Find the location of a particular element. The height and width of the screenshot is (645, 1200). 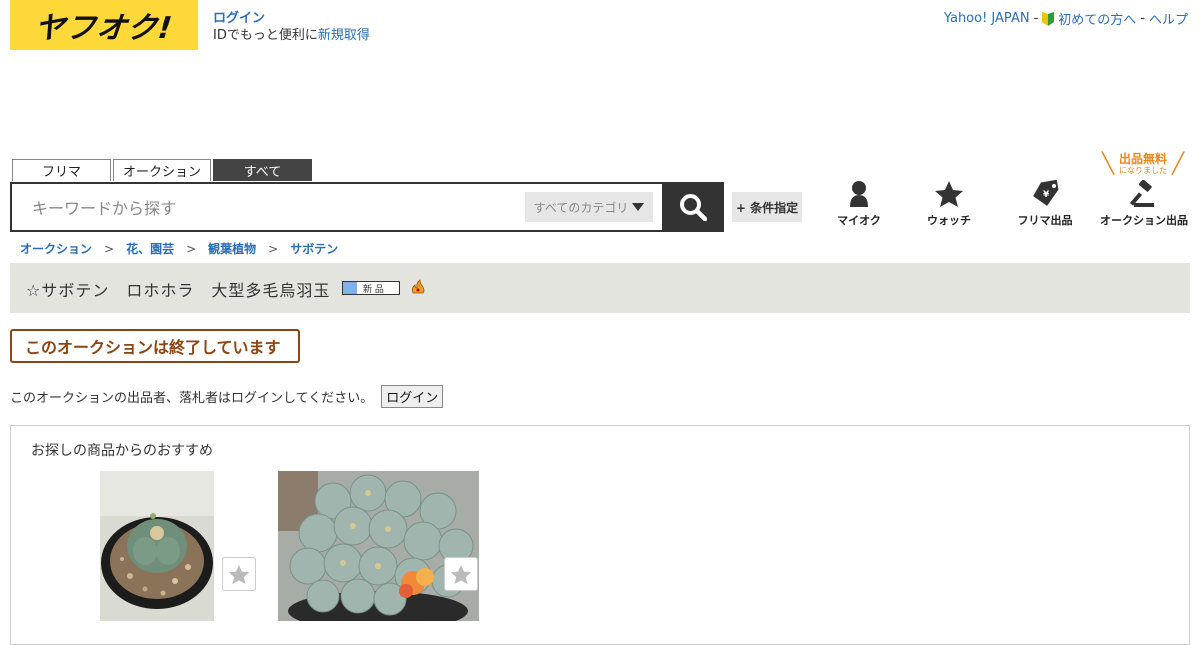

flea-sell-label: フリマ出品 is located at coordinates (1045, 220).